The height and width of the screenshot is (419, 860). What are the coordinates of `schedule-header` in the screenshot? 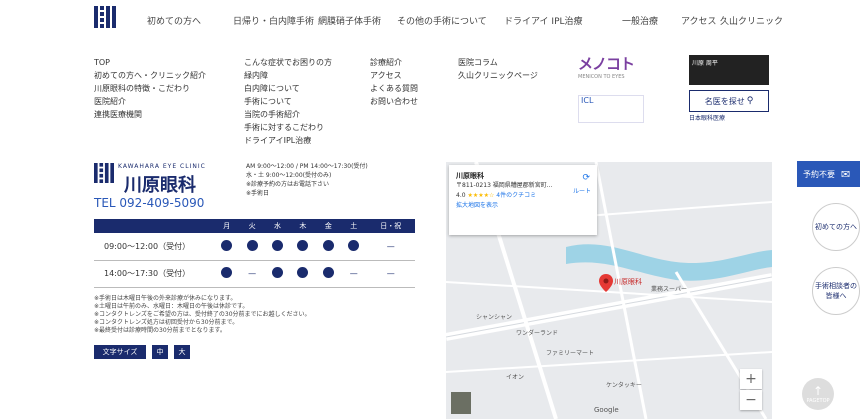 It's located at (154, 226).